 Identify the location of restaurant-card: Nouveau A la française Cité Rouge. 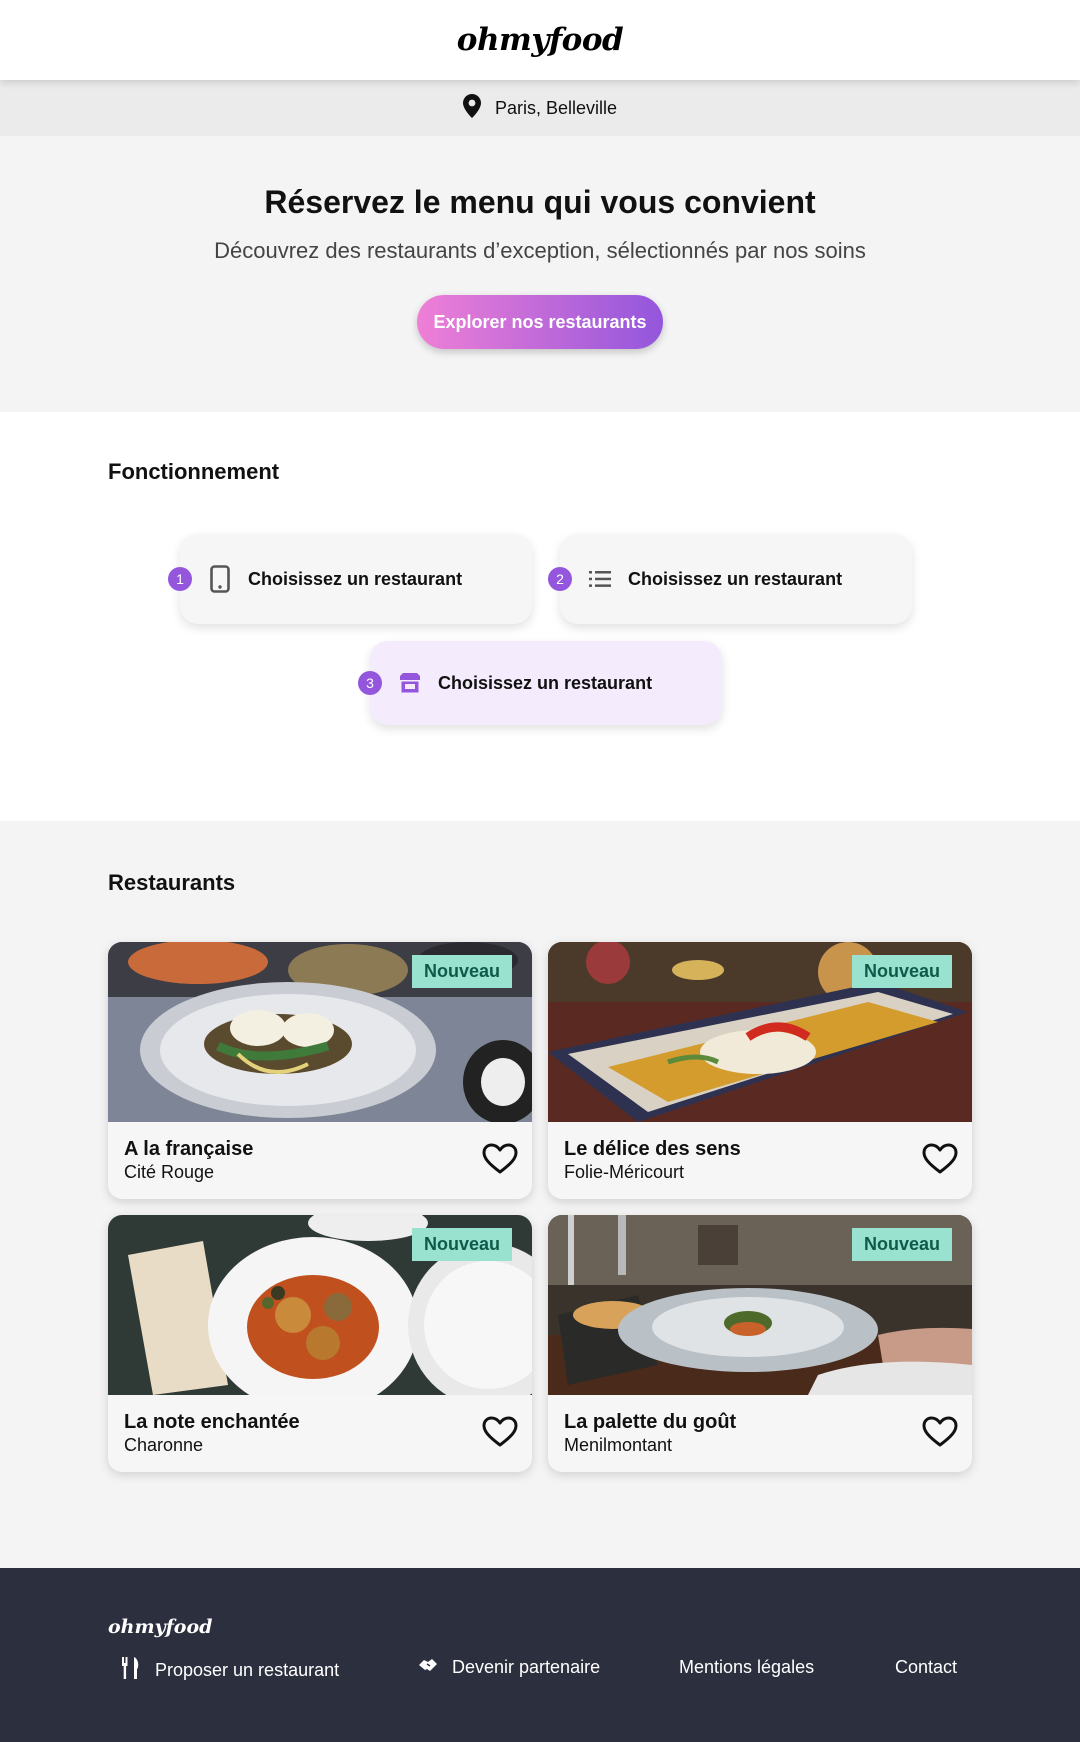
(320, 1070).